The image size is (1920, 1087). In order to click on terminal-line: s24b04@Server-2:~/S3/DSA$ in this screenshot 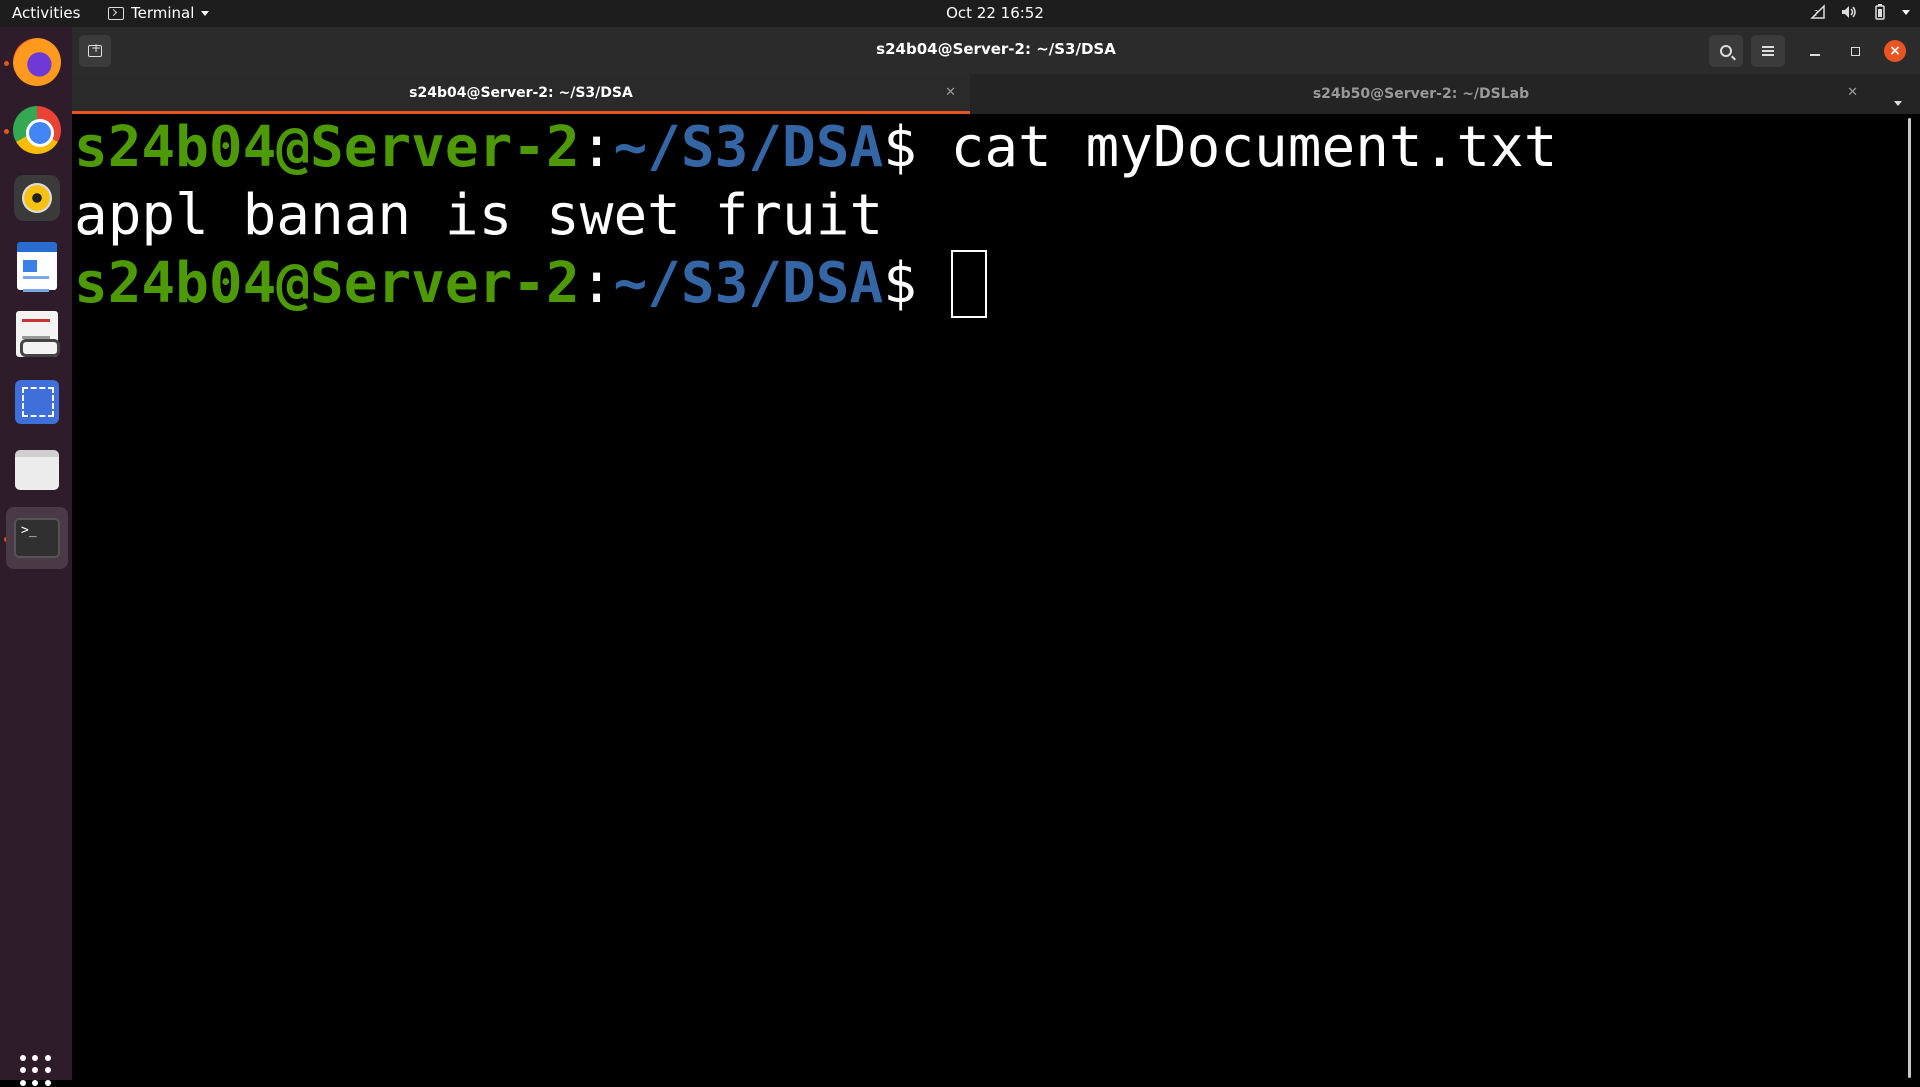, I will do `click(991, 284)`.